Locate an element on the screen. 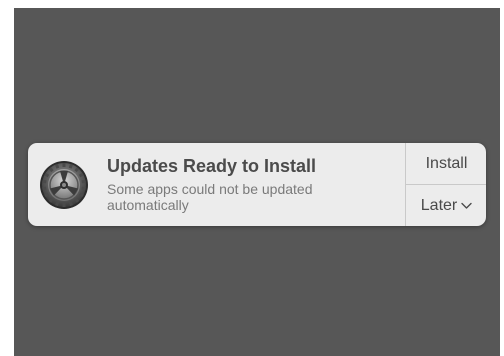 This screenshot has width=504, height=356. install-button: Install is located at coordinates (446, 164).